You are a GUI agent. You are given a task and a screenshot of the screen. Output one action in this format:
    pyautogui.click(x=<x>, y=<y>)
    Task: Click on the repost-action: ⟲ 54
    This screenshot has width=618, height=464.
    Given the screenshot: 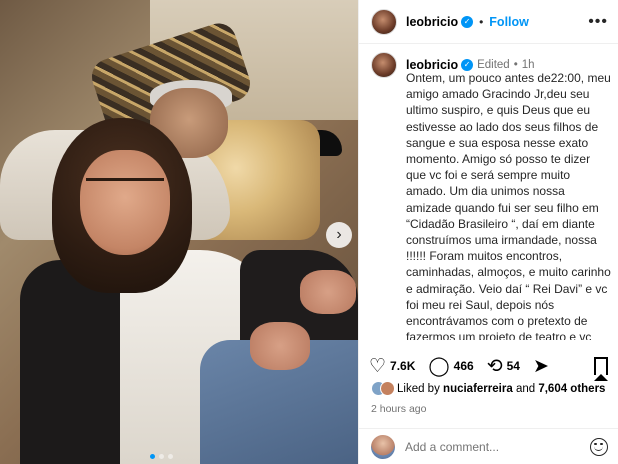 What is the action you would take?
    pyautogui.click(x=503, y=366)
    